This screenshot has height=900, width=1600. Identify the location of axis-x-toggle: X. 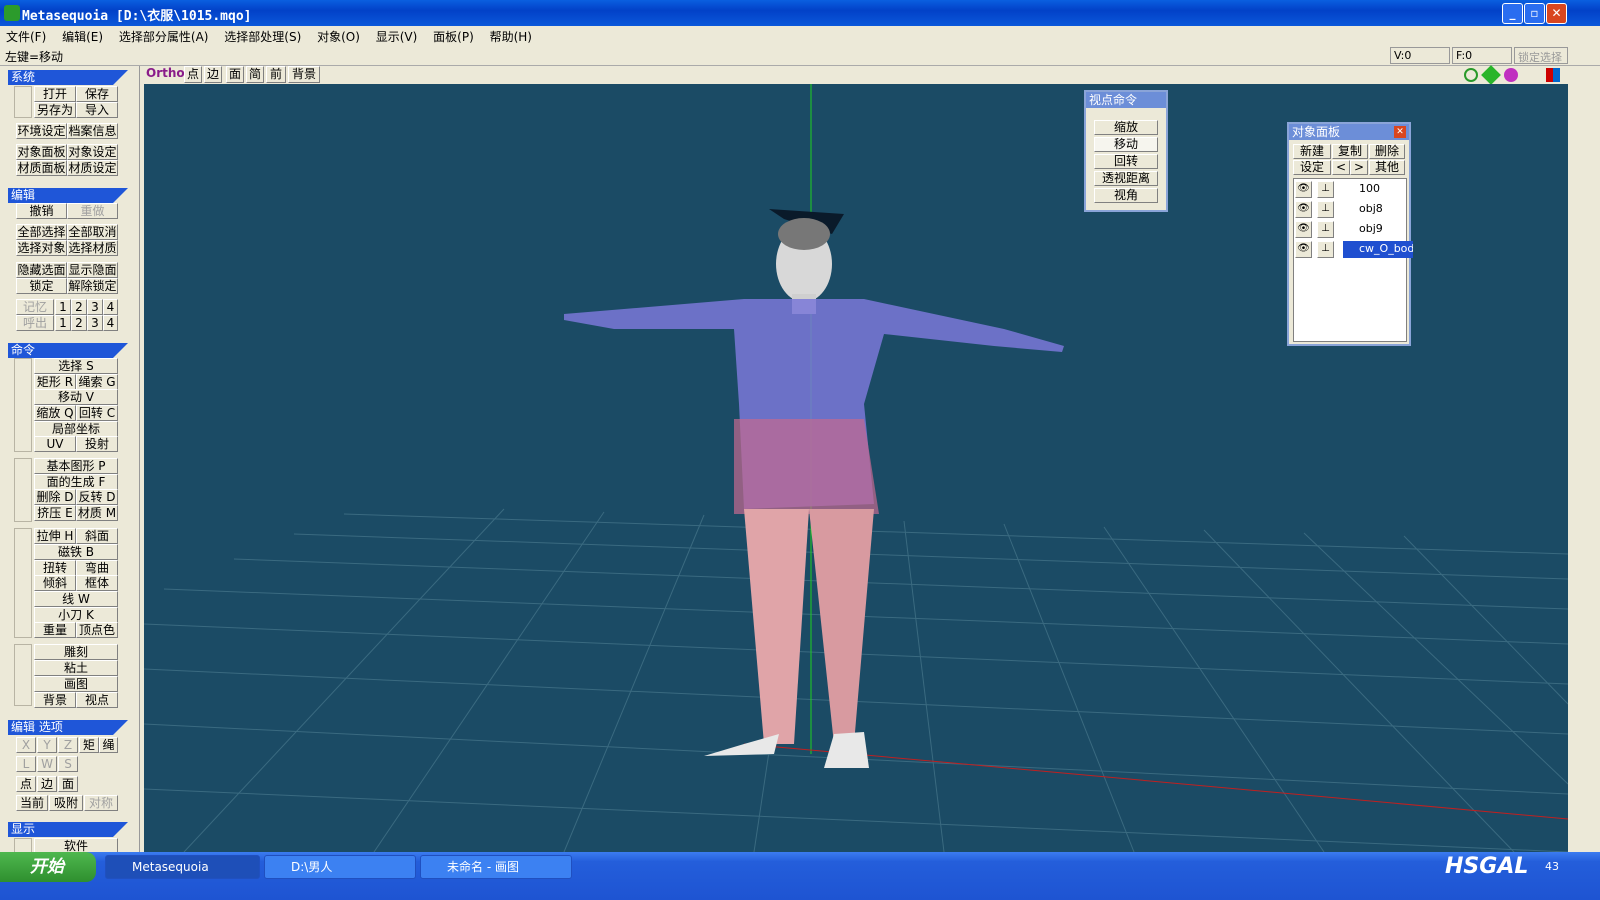
(26, 745).